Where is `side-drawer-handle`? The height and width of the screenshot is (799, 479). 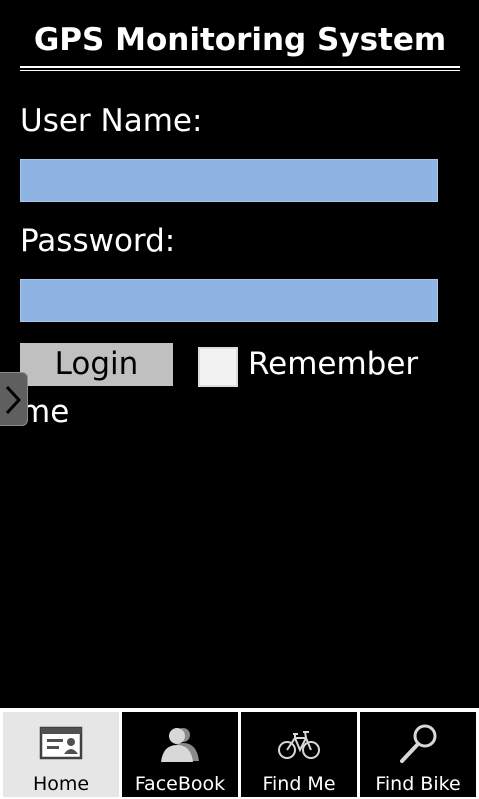
side-drawer-handle is located at coordinates (14, 399).